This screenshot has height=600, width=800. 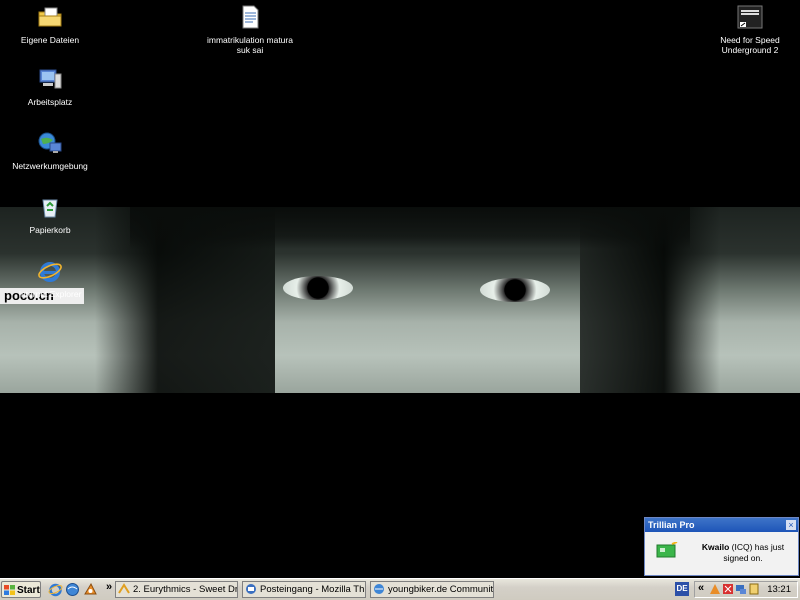 I want to click on desktop-icon-my-documents: Eigene Dateien, so click(x=50, y=24).